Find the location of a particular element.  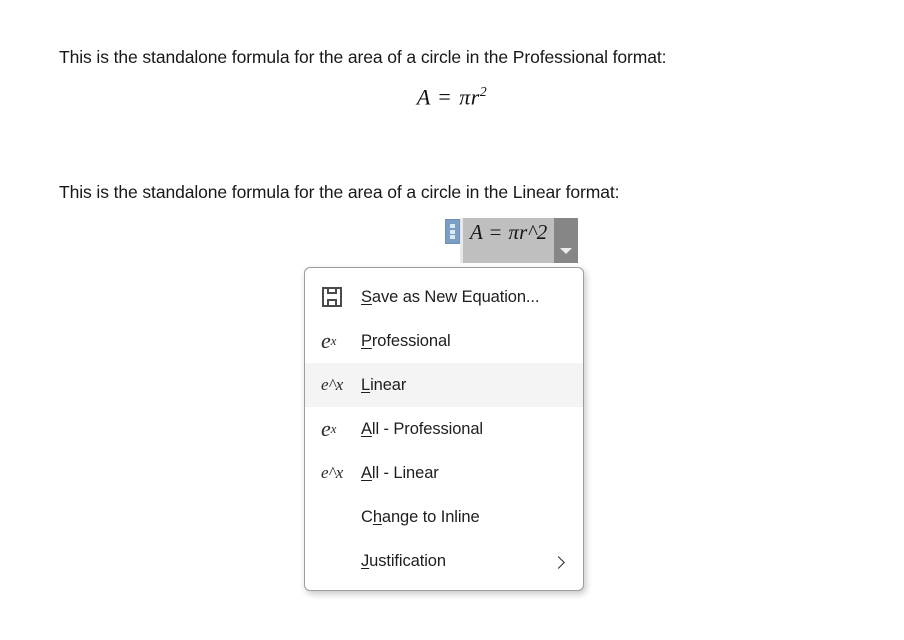

equation-field: A = πr^2 is located at coordinates (507, 240).